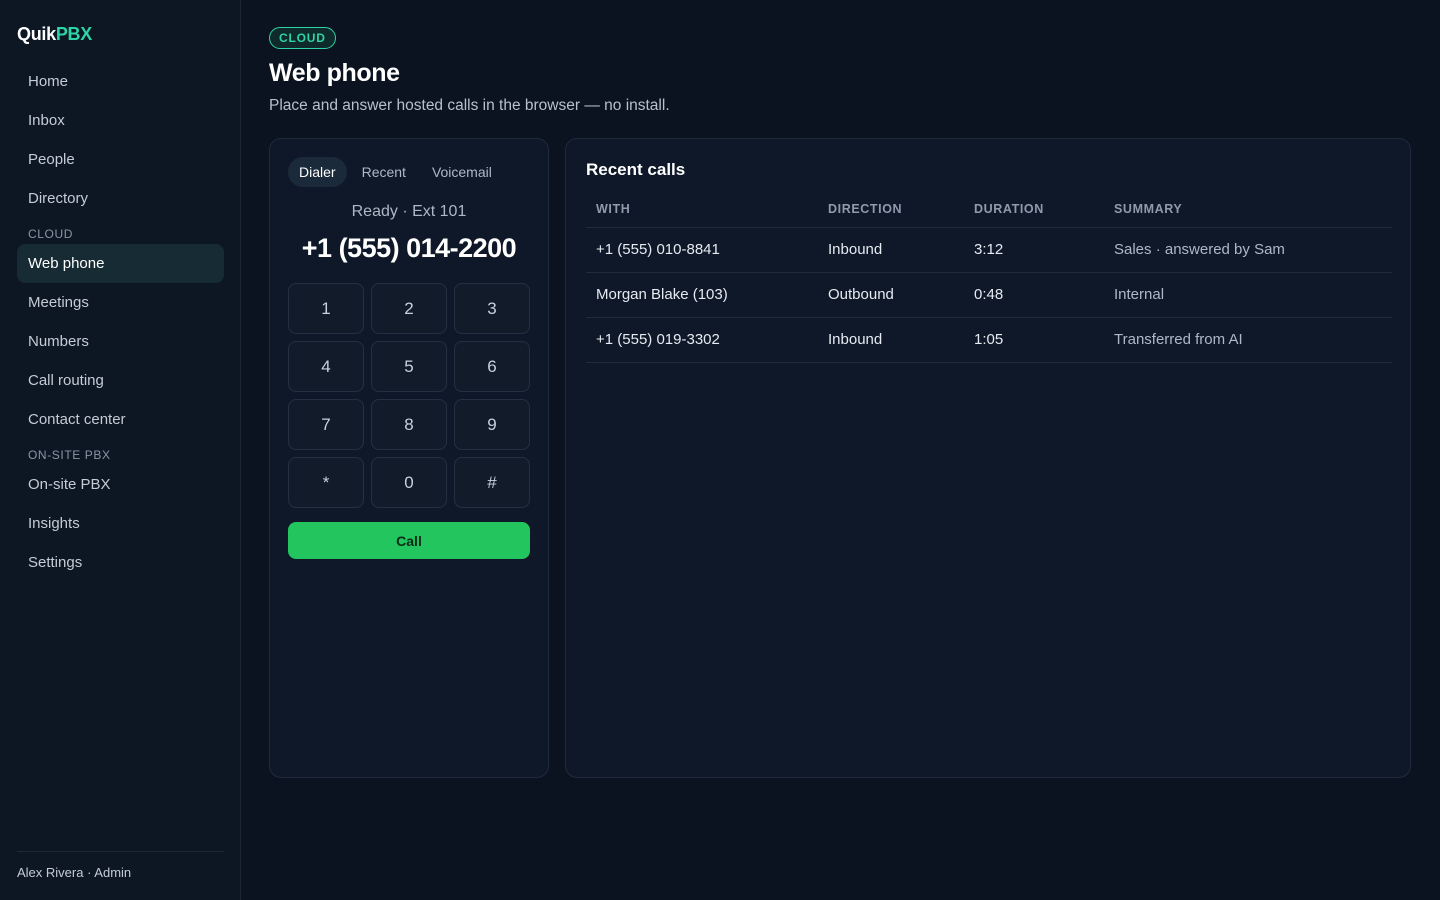 This screenshot has height=900, width=1440. What do you see at coordinates (409, 211) in the screenshot?
I see `dialer-status: Ready · Ext 101` at bounding box center [409, 211].